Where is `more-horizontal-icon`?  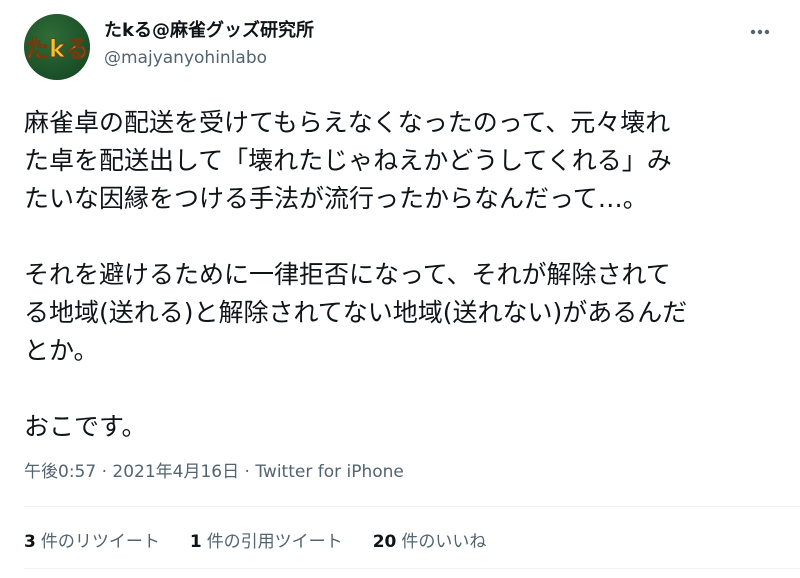 more-horizontal-icon is located at coordinates (760, 32).